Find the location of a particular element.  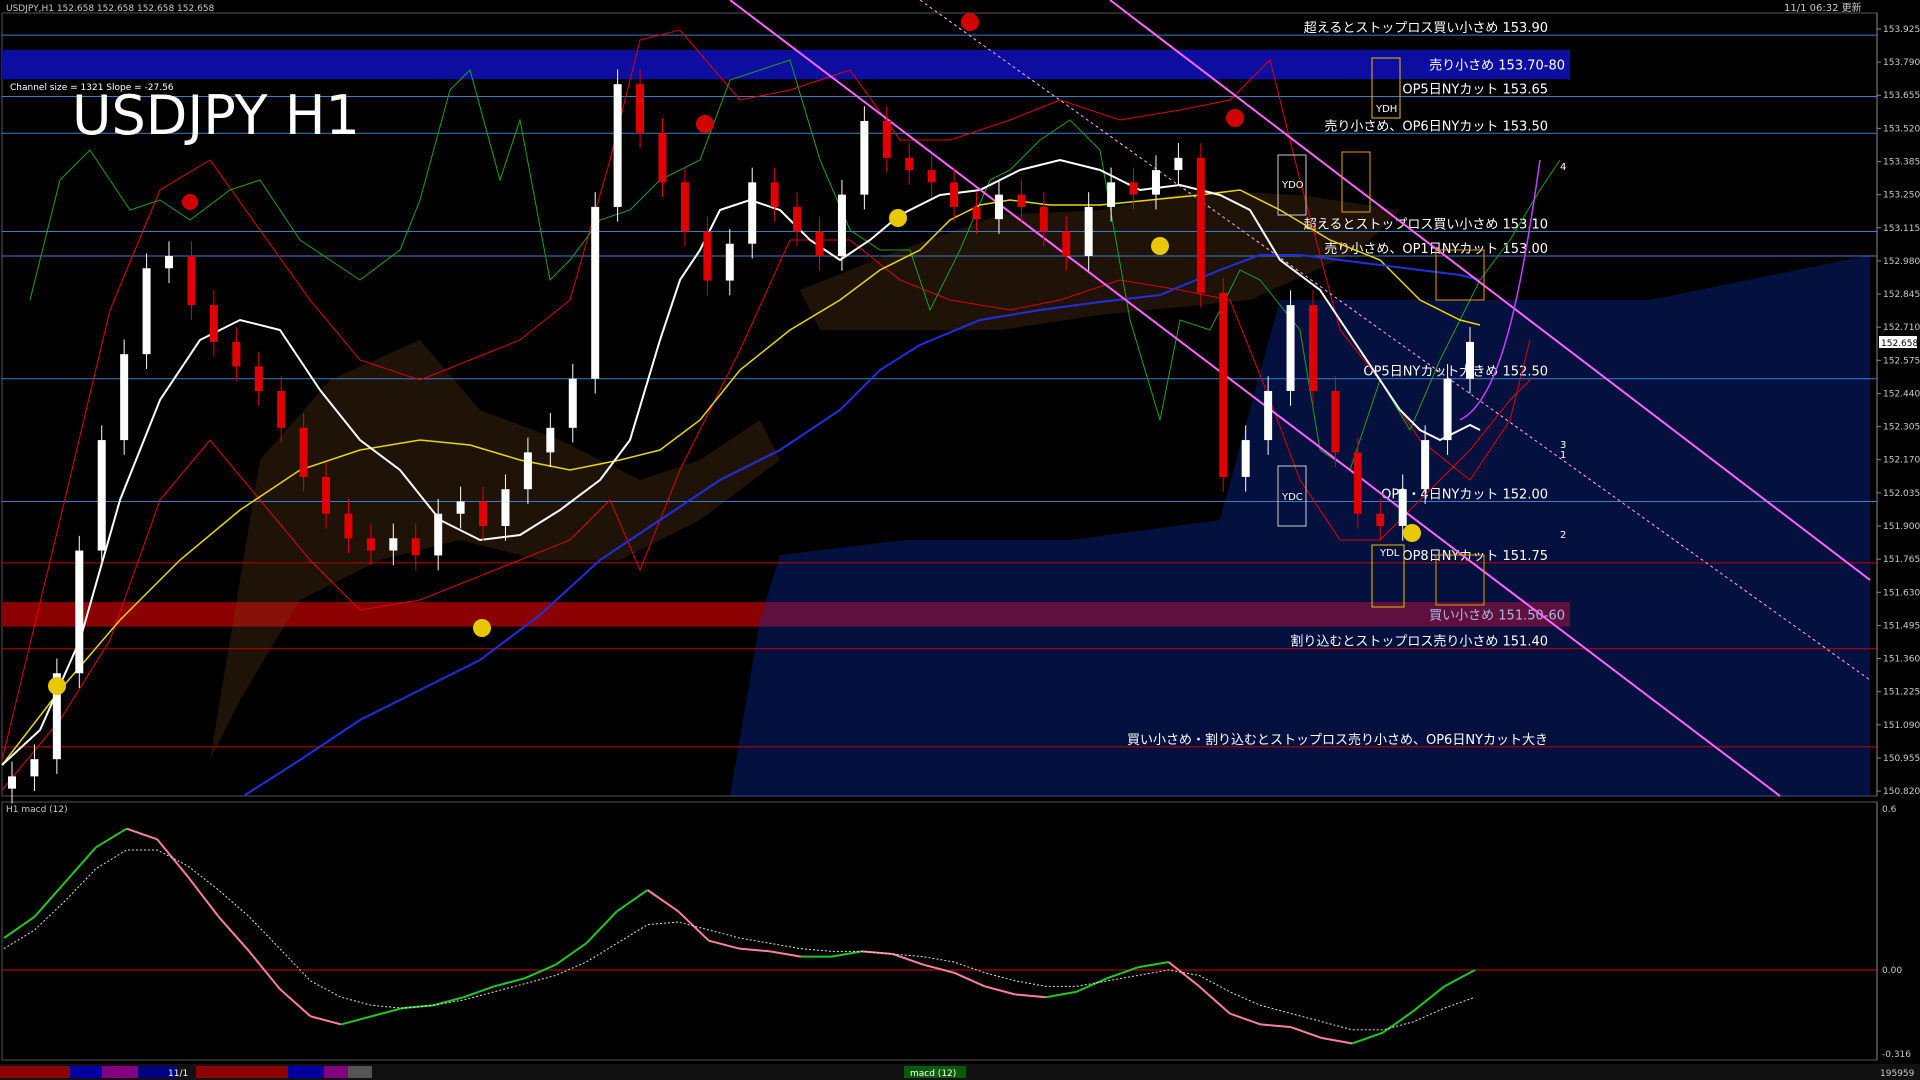

macd-axis-bottom: -0.316 is located at coordinates (1896, 1055).